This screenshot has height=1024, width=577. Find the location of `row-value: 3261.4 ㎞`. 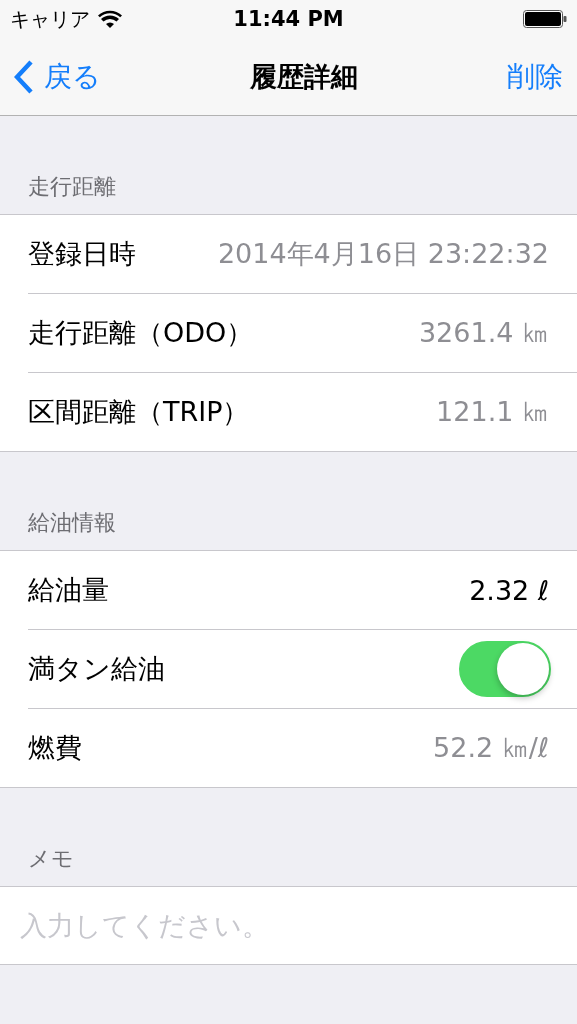

row-value: 3261.4 ㎞ is located at coordinates (483, 333).